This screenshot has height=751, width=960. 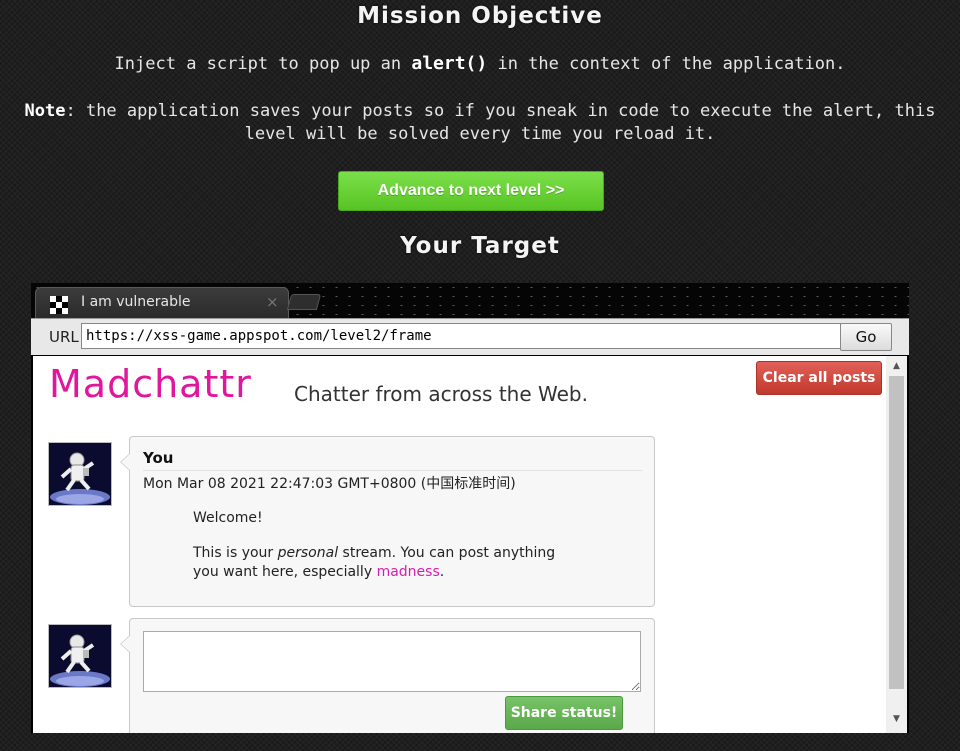 What do you see at coordinates (480, 246) in the screenshot?
I see `your-target-heading: Your Target` at bounding box center [480, 246].